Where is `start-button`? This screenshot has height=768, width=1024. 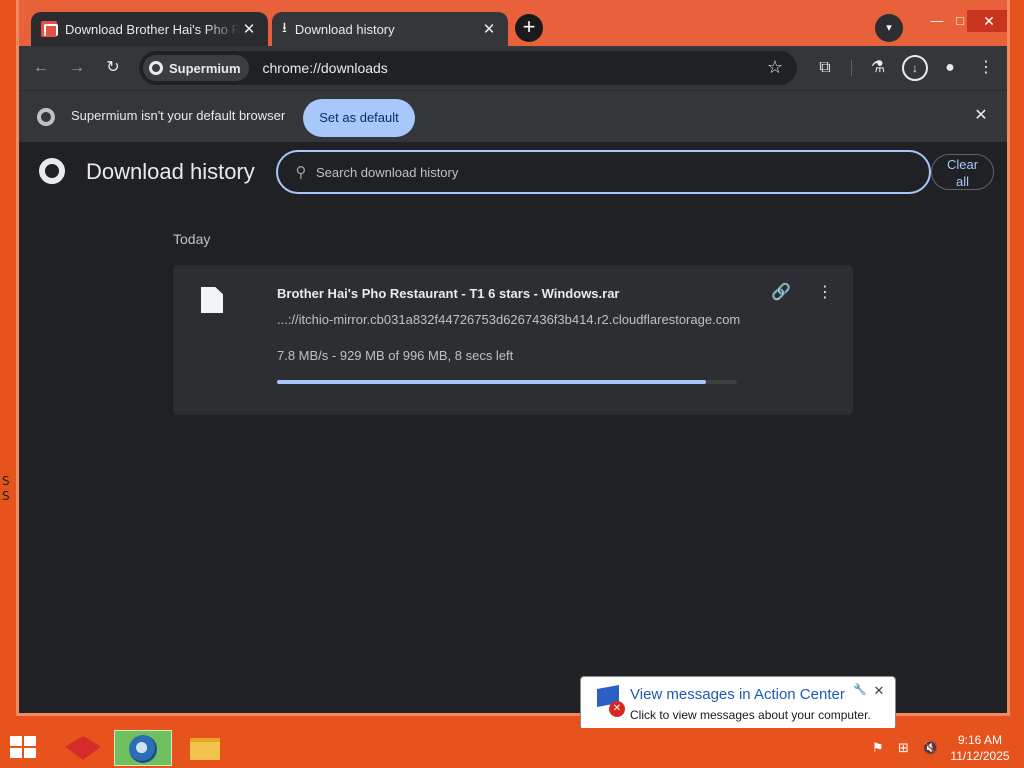 start-button is located at coordinates (24, 748).